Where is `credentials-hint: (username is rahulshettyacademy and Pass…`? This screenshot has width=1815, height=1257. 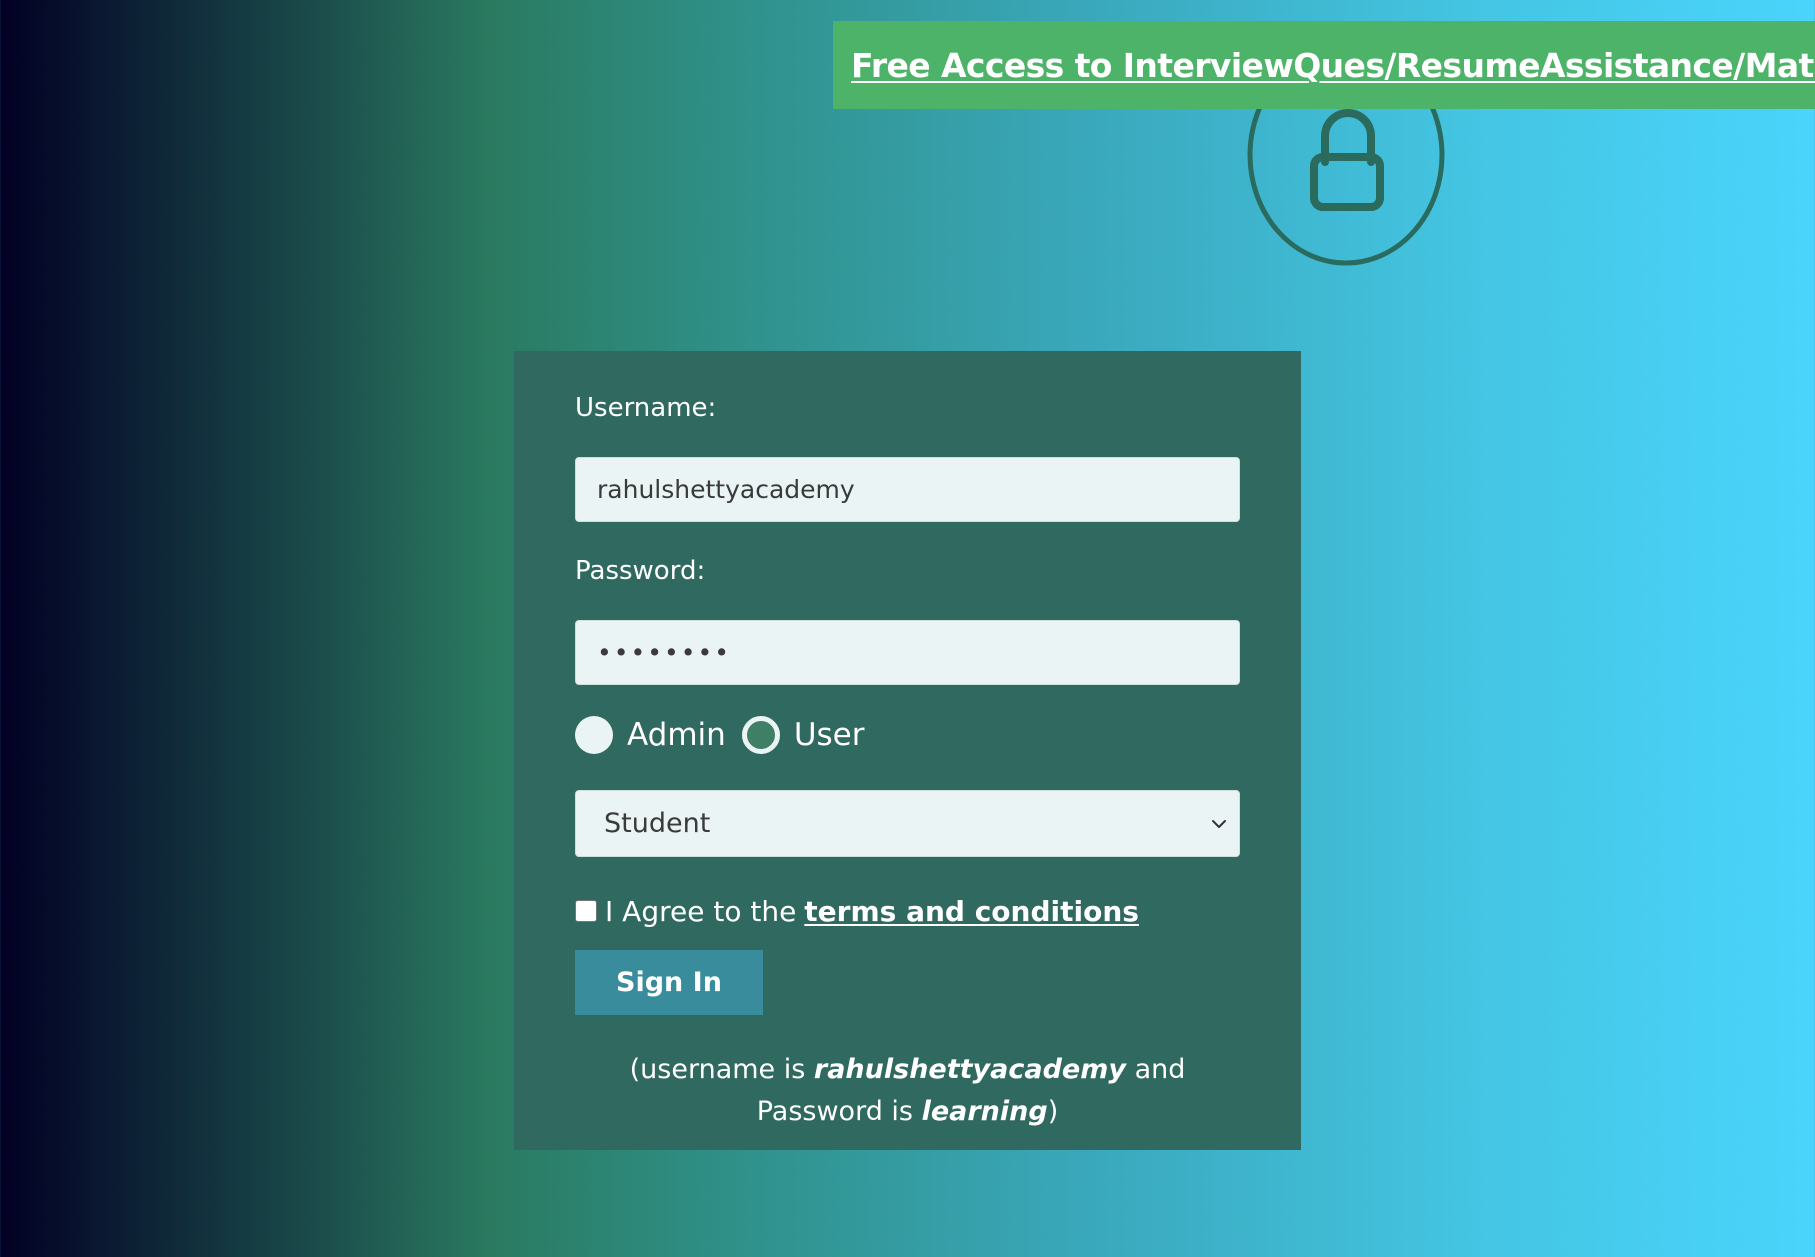
credentials-hint: (username is rahulshettyacademy and Pass… is located at coordinates (907, 1091).